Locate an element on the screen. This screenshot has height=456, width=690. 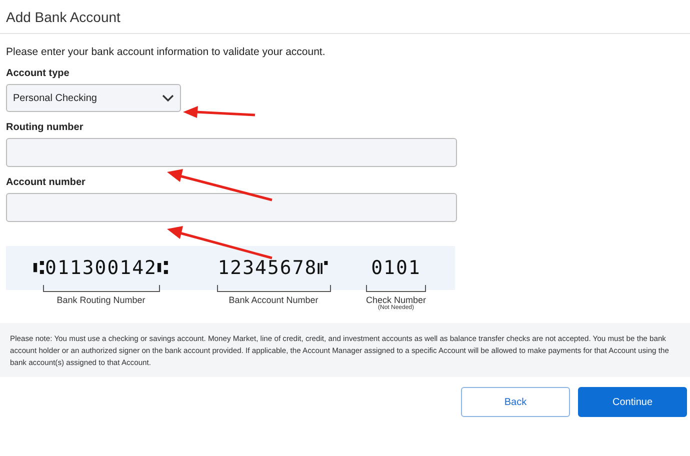
dialog-title: Add Bank Account is located at coordinates (63, 16).